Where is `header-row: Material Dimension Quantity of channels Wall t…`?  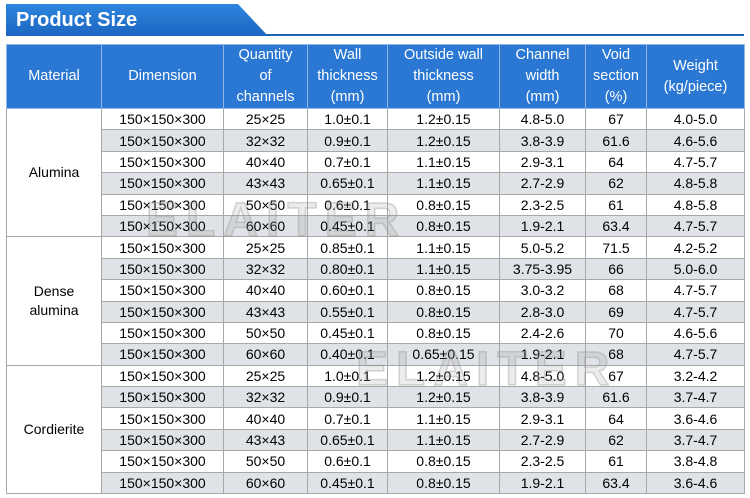
header-row: Material Dimension Quantity of channels Wall t… is located at coordinates (375, 76).